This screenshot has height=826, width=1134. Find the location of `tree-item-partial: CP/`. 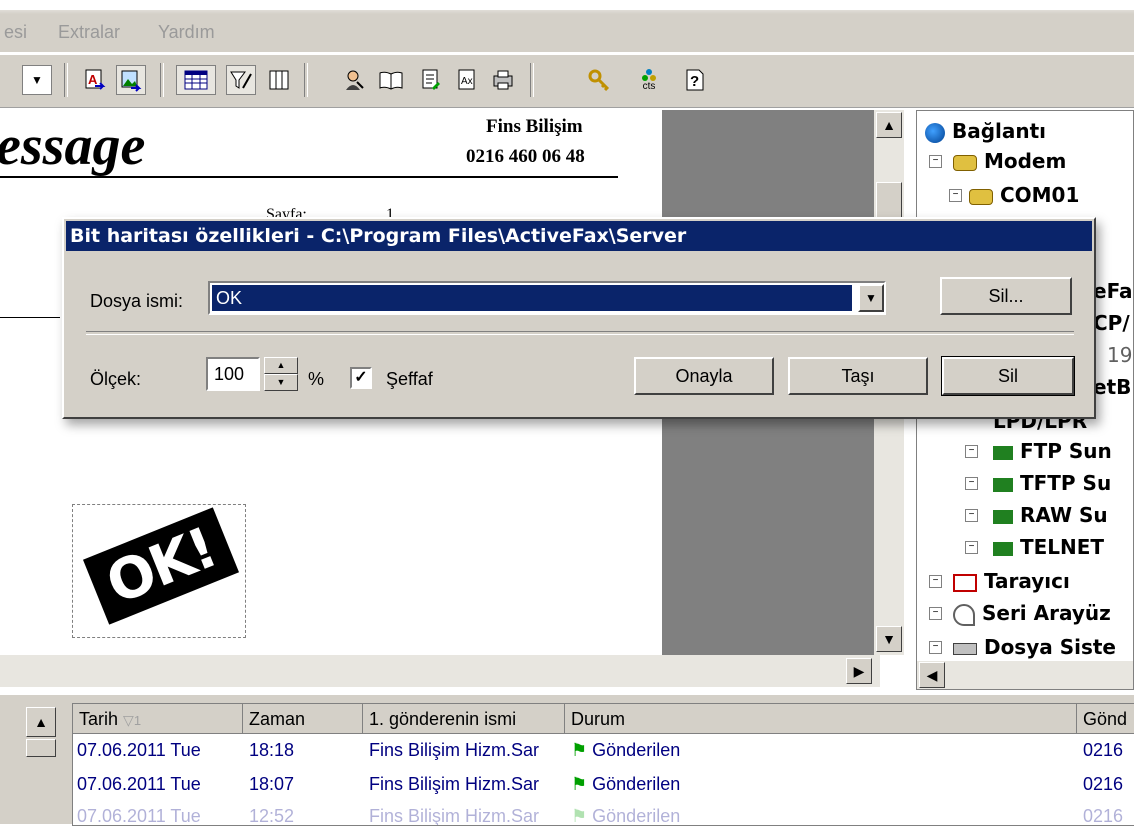

tree-item-partial: CP/ is located at coordinates (1111, 323).